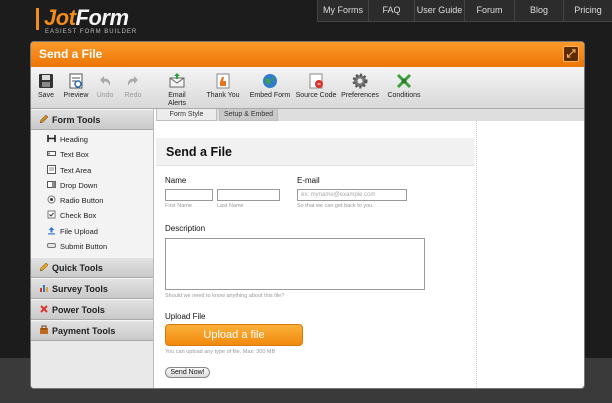  Describe the element at coordinates (370, 115) in the screenshot. I see `style-tabs: Form Style Setup & Embed` at that location.